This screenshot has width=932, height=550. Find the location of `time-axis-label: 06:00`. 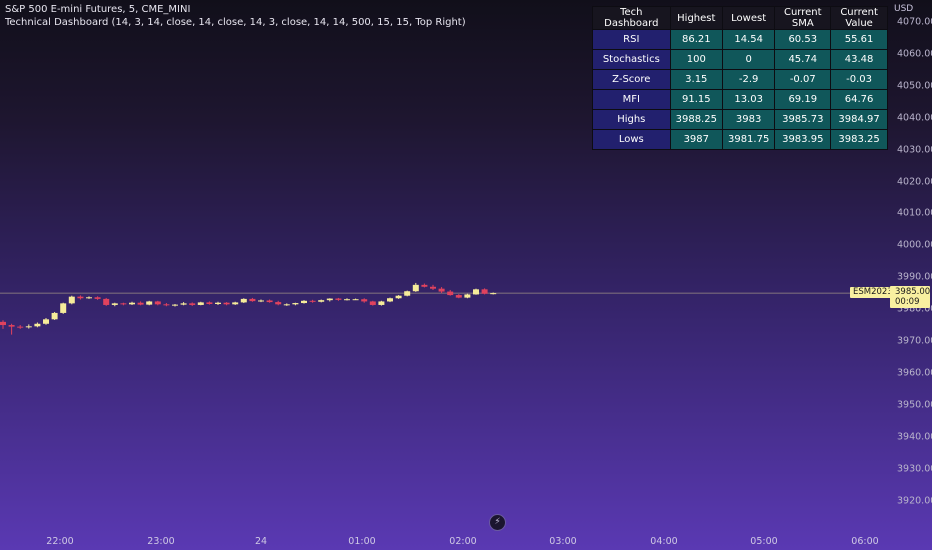

time-axis-label: 06:00 is located at coordinates (865, 541).